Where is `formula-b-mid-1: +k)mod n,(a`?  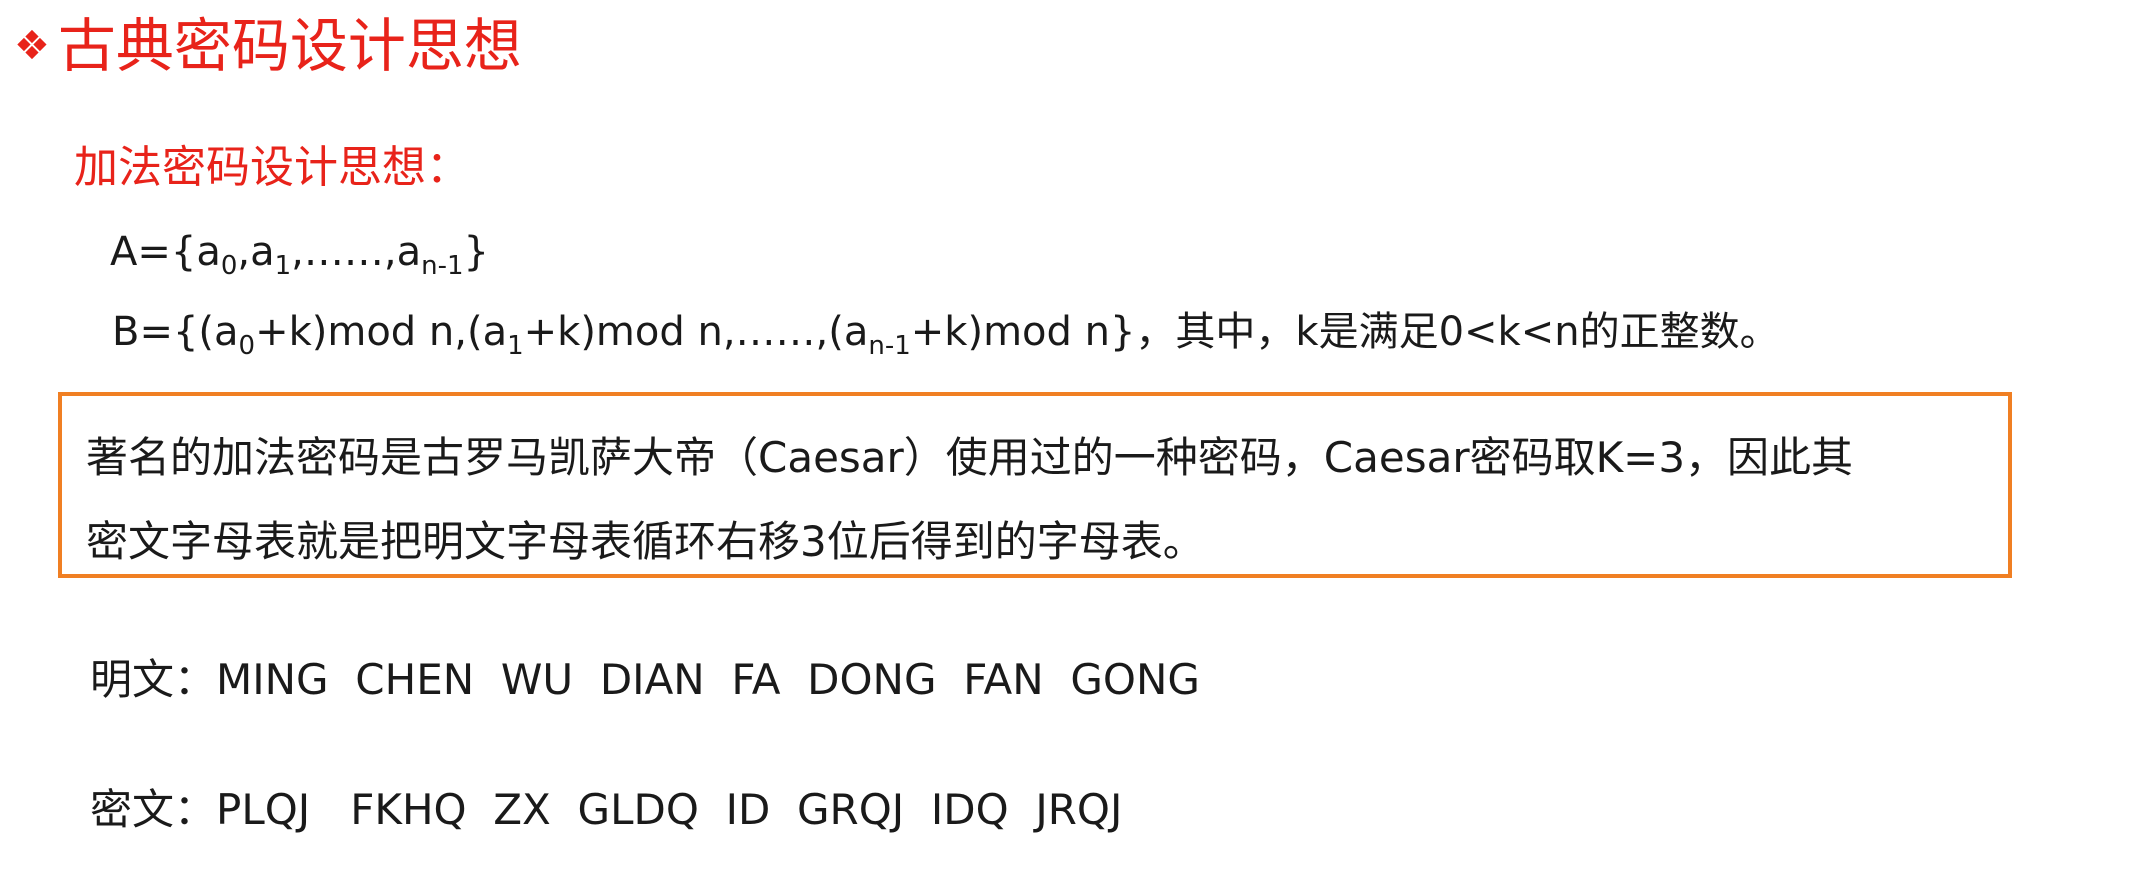 formula-b-mid-1: +k)mod n,(a is located at coordinates (381, 332).